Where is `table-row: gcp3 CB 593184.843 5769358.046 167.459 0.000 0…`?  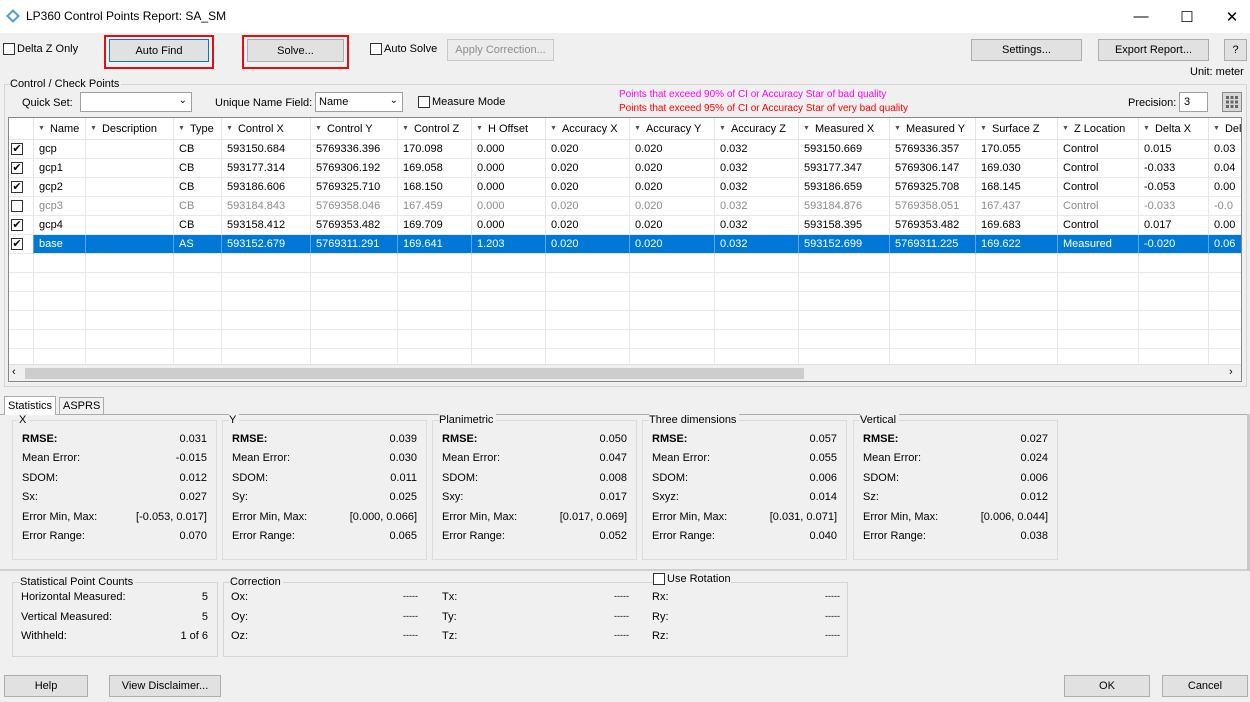
table-row: gcp3 CB 593184.843 5769358.046 167.459 0.000 0… is located at coordinates (625, 206).